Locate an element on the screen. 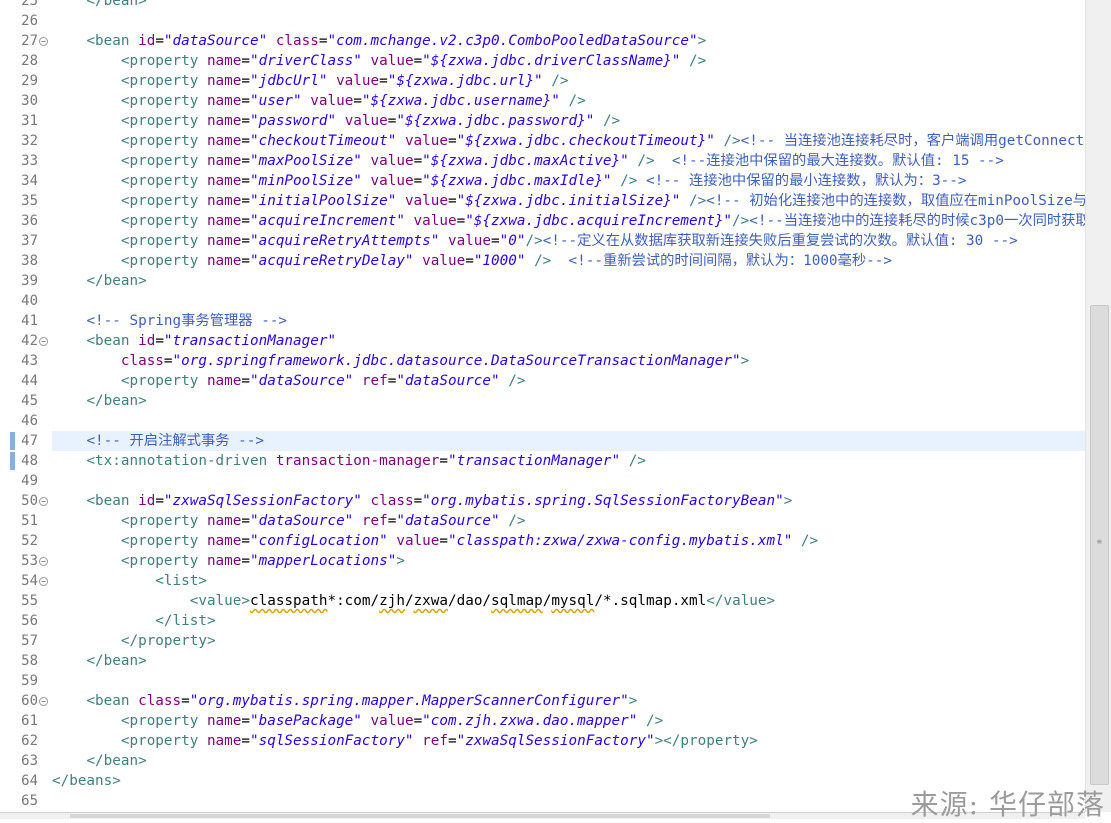  code-token: <property is located at coordinates (159, 141).